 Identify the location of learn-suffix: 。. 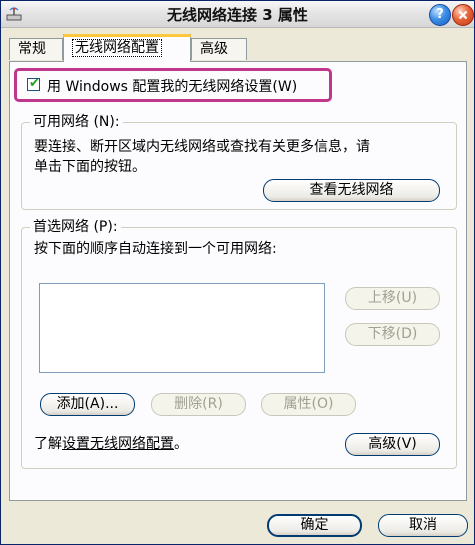
(181, 444).